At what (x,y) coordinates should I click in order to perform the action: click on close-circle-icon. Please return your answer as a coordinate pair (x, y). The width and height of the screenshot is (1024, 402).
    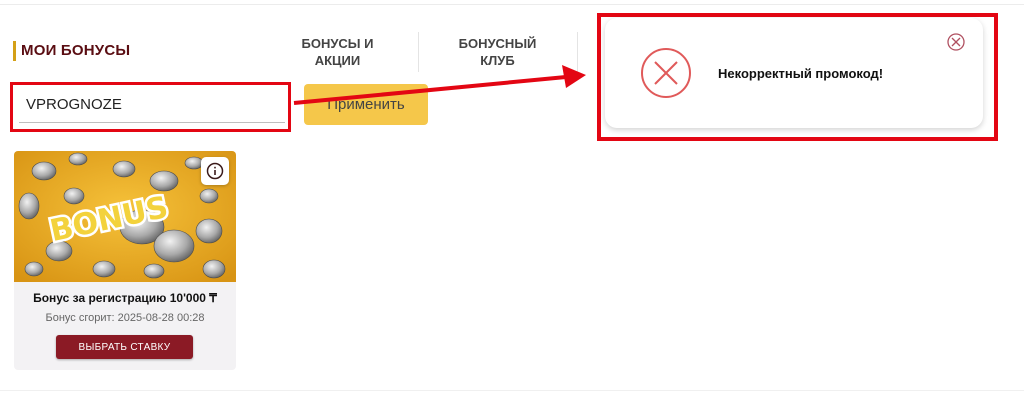
    Looking at the image, I should click on (956, 42).